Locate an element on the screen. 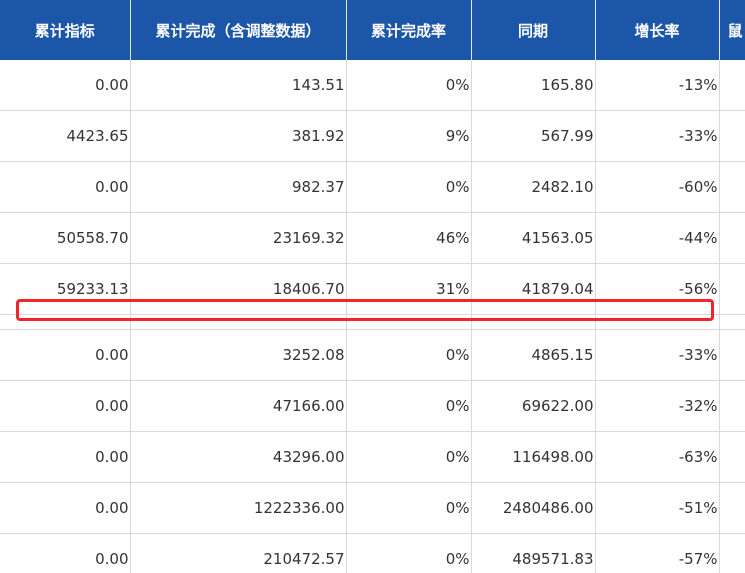  table-row: 0.00 1222336.00 0% 2480486.00 -51% is located at coordinates (372, 508).